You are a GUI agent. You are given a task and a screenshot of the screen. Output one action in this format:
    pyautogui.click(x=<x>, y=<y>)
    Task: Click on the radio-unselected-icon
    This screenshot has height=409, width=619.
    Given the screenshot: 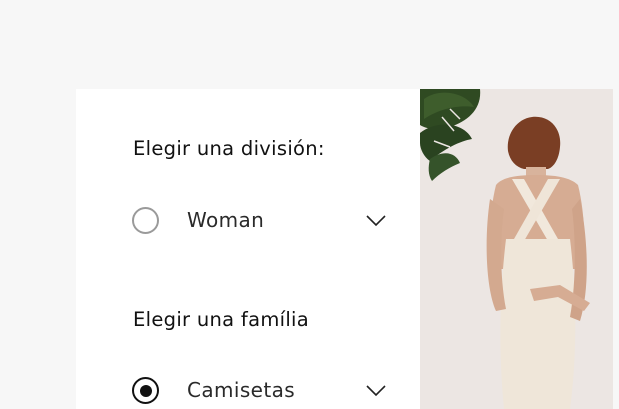 What is the action you would take?
    pyautogui.click(x=145, y=220)
    